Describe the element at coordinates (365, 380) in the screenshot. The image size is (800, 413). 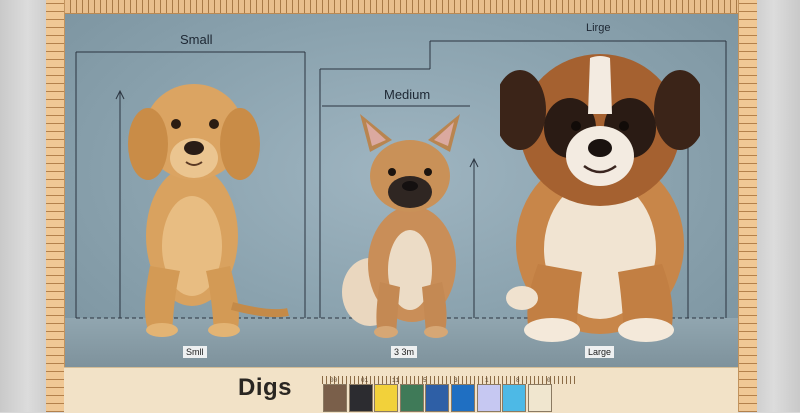
I see `swatch-number: 01` at that location.